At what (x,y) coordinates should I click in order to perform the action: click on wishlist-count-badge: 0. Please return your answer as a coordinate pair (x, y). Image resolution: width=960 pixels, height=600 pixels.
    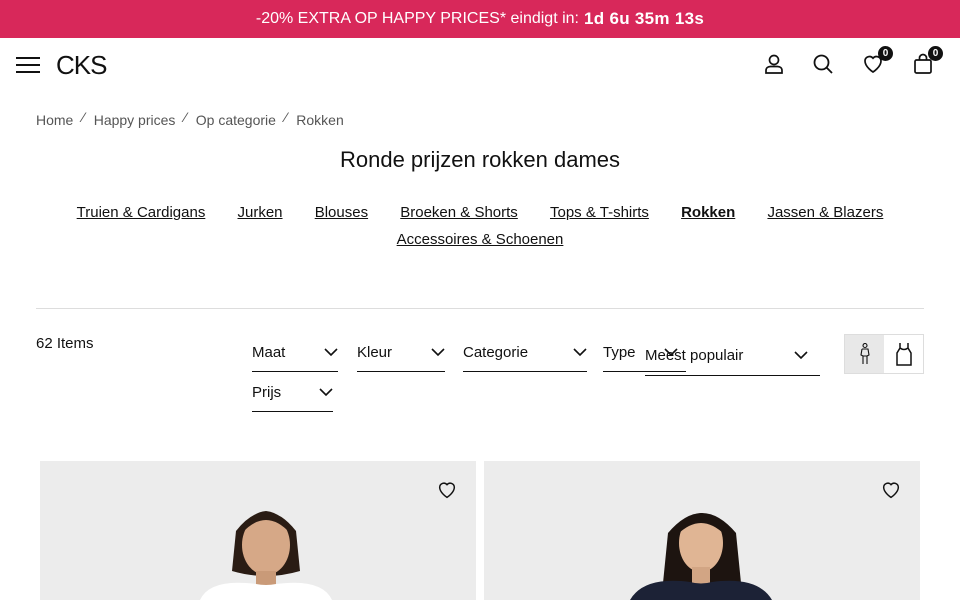
    Looking at the image, I should click on (885, 53).